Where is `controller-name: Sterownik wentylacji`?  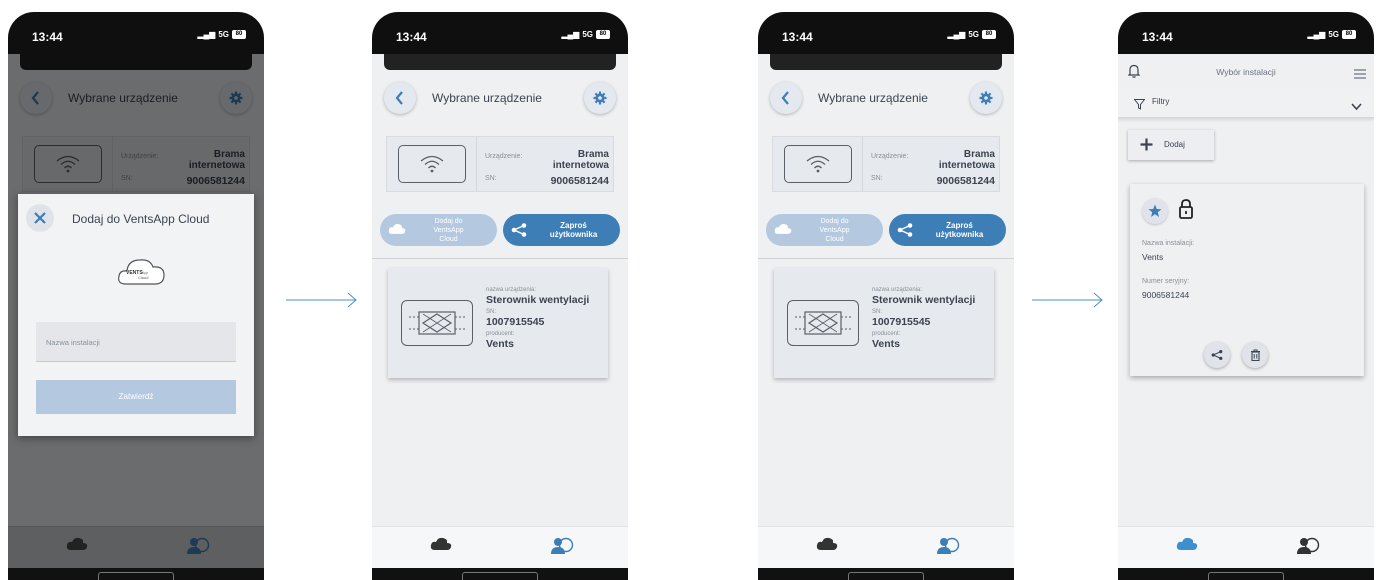
controller-name: Sterownik wentylacji is located at coordinates (924, 300).